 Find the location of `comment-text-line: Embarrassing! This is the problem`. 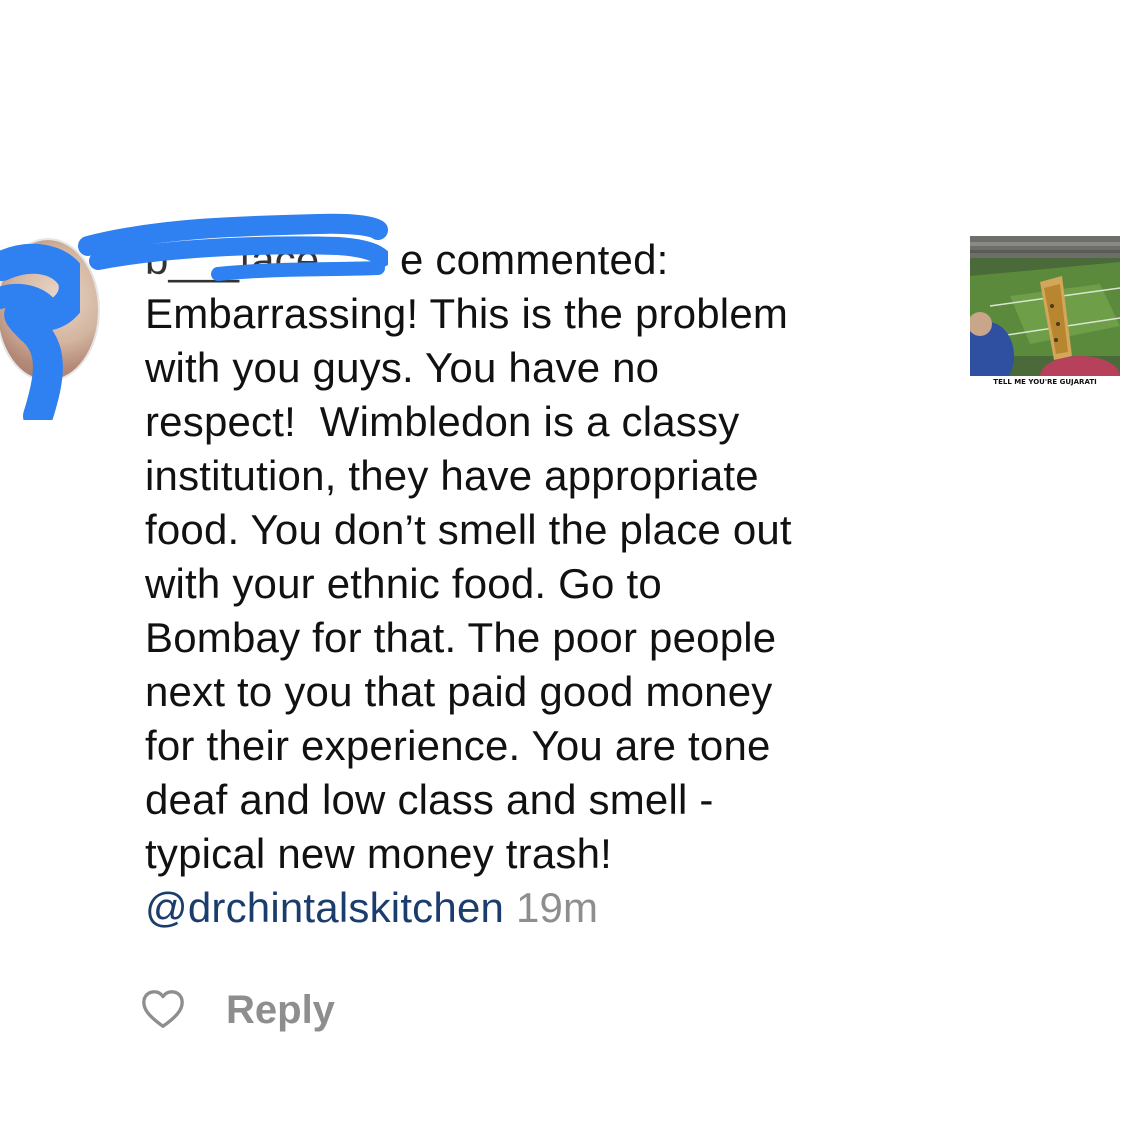

comment-text-line: Embarrassing! This is the problem is located at coordinates (467, 313).